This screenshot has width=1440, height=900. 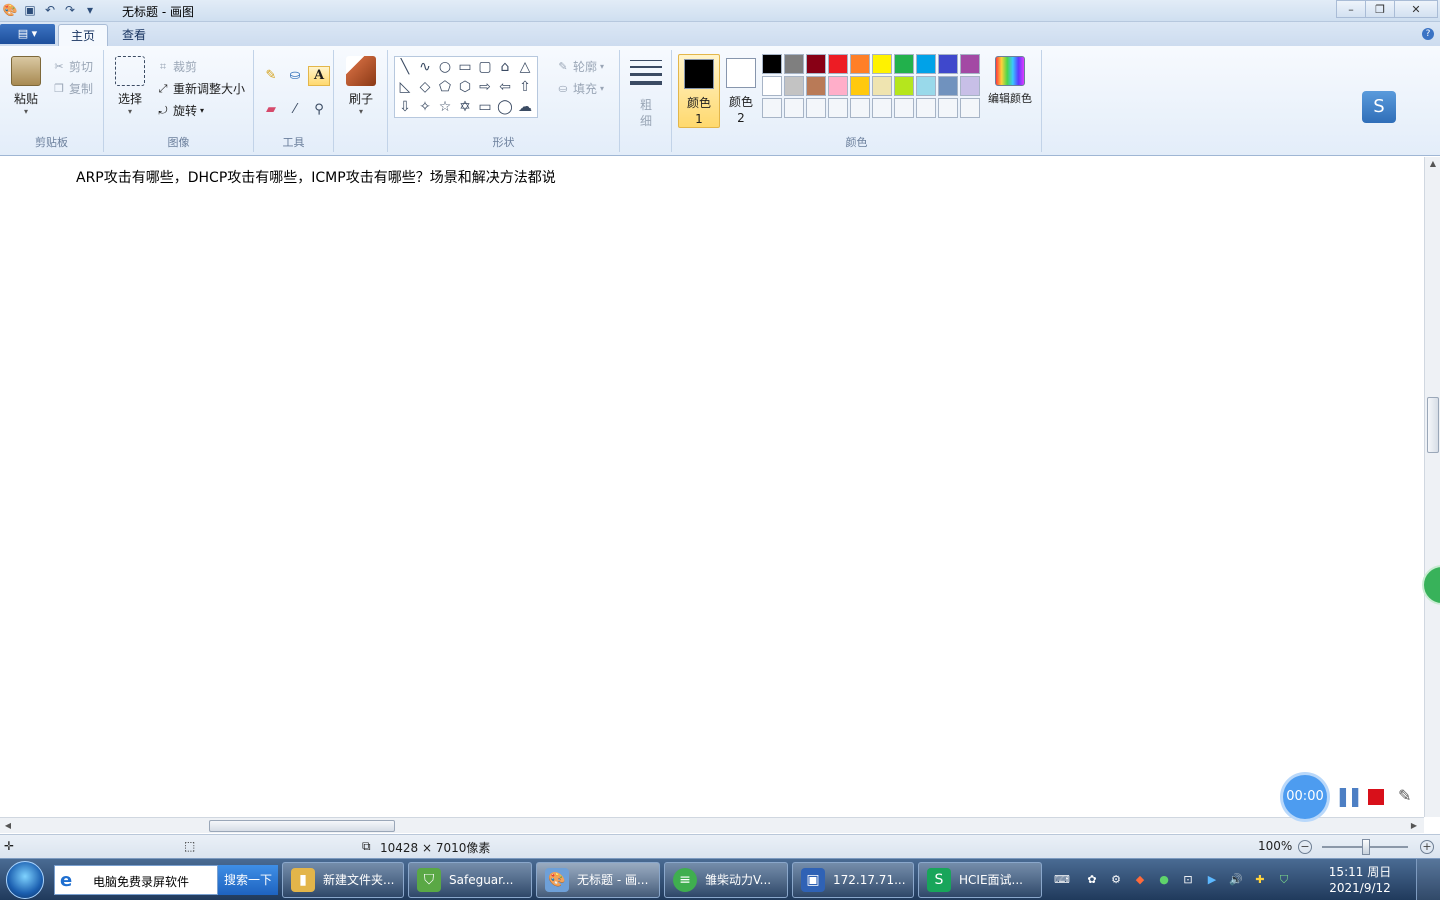 What do you see at coordinates (302, 826) in the screenshot?
I see `horizontal-scroll-thumb` at bounding box center [302, 826].